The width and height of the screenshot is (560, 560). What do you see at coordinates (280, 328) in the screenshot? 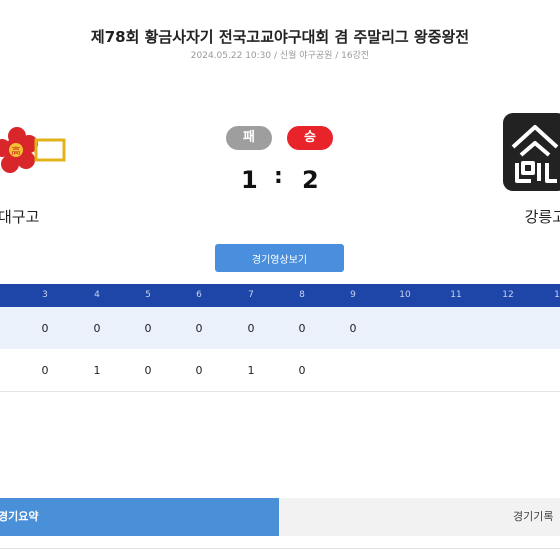
I see `scoreboard-row: 0 0 0 0 0 0 0` at bounding box center [280, 328].